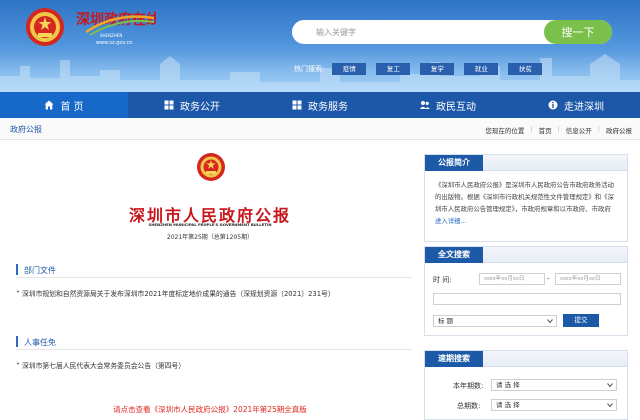 Image resolution: width=640 pixels, height=420 pixels. What do you see at coordinates (545, 130) in the screenshot?
I see `breadcrumb-link-home: 首页` at bounding box center [545, 130].